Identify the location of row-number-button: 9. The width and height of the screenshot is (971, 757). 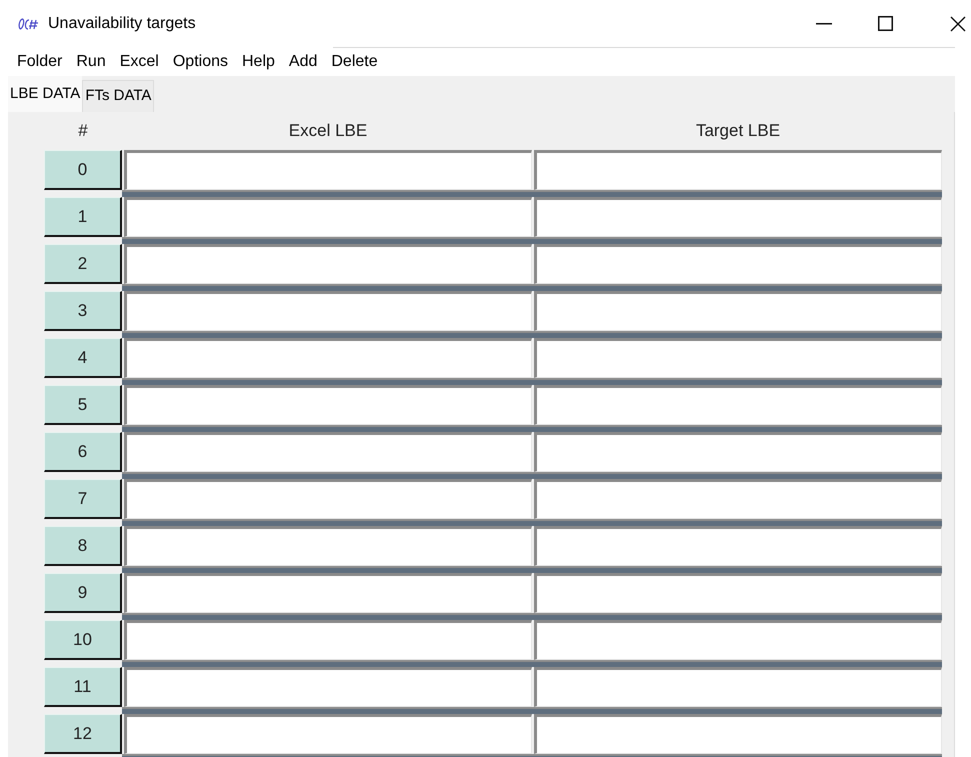
(83, 593).